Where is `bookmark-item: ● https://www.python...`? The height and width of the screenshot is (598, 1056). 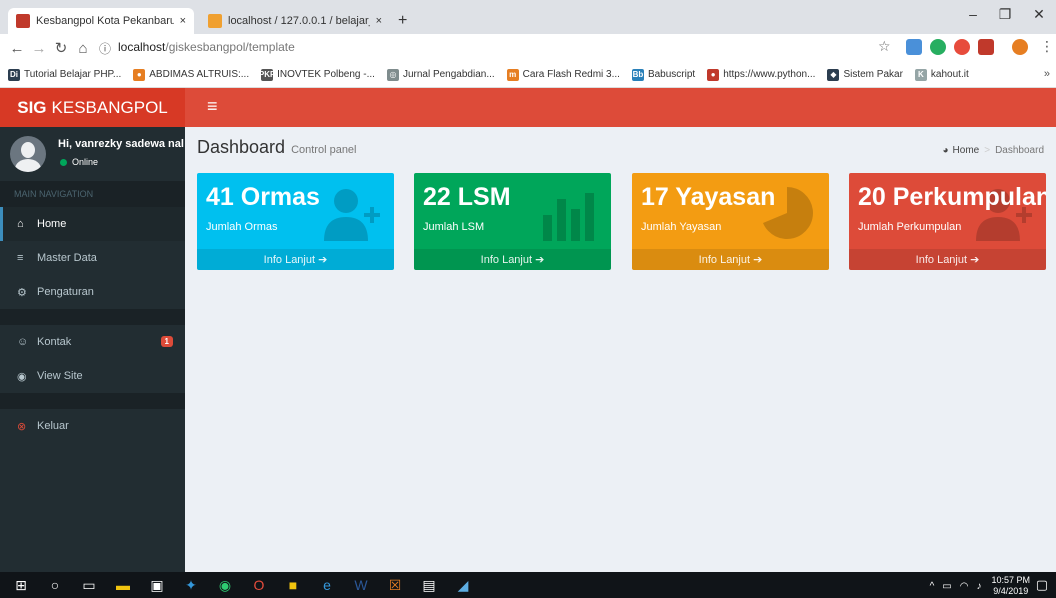
bookmark-item: ● https://www.python... is located at coordinates (761, 74).